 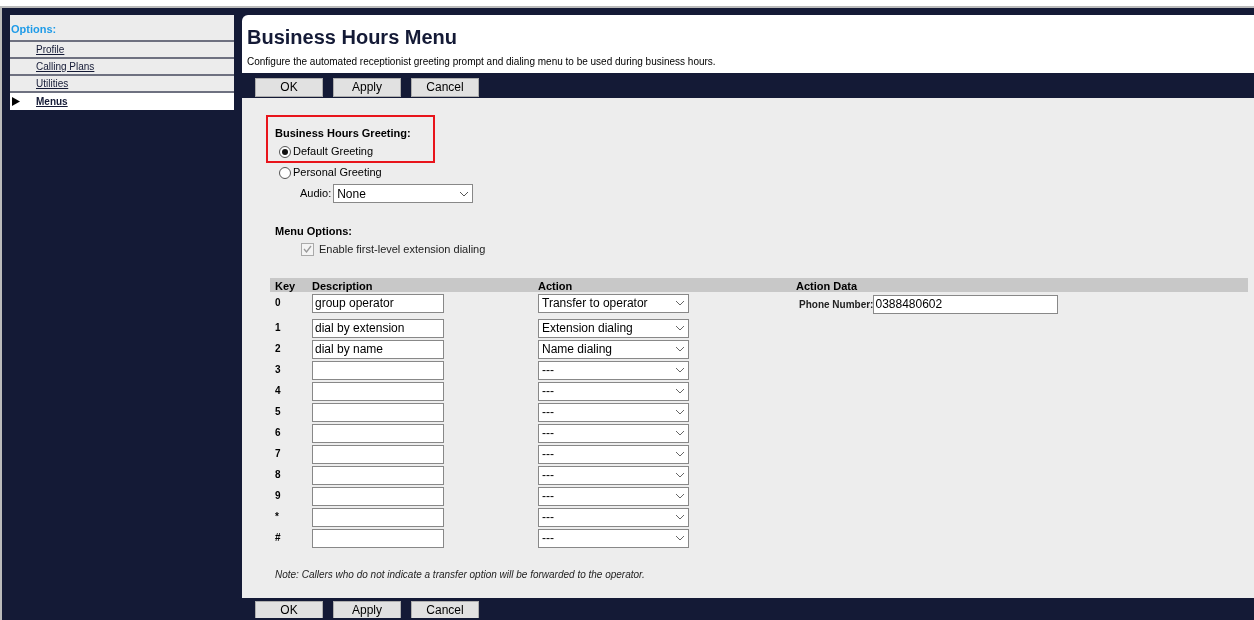 What do you see at coordinates (337, 173) in the screenshot?
I see `radio-label: Personal Greeting` at bounding box center [337, 173].